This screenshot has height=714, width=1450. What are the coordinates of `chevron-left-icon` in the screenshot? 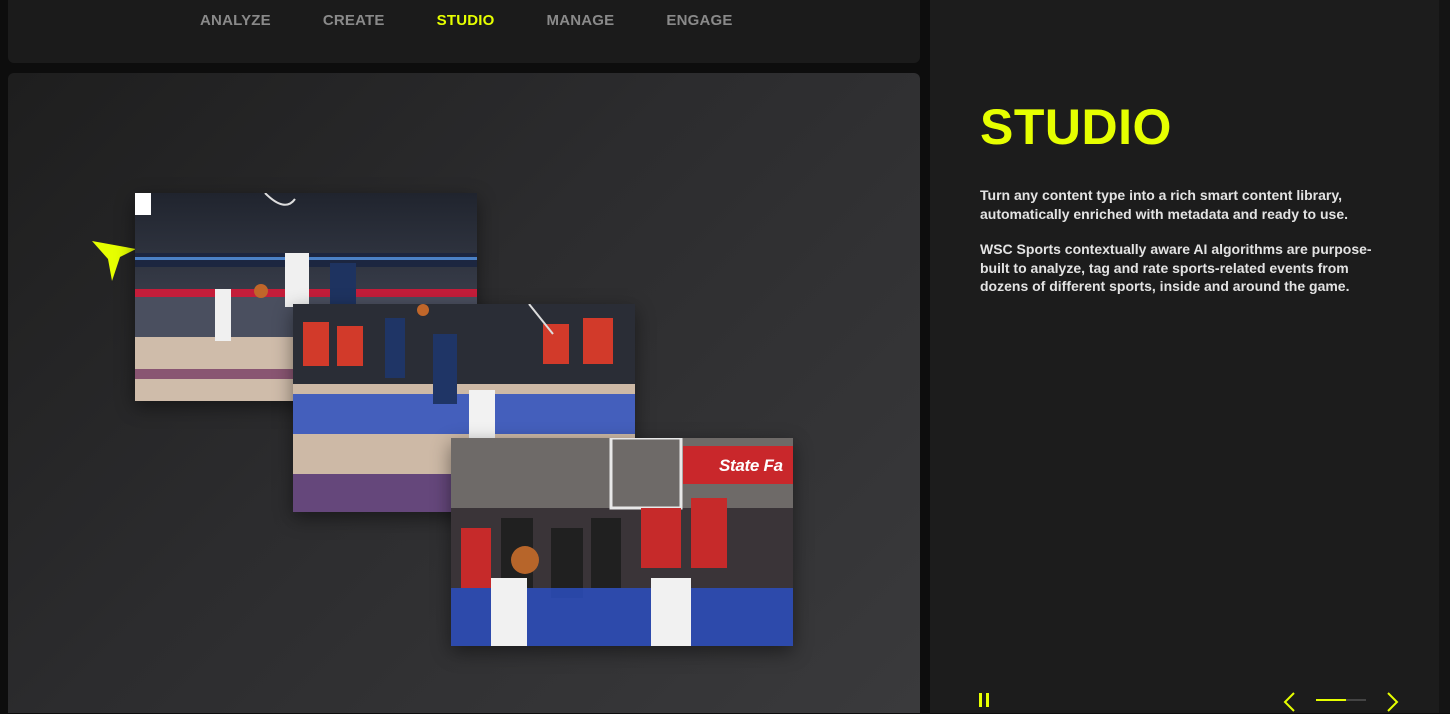 It's located at (1290, 702).